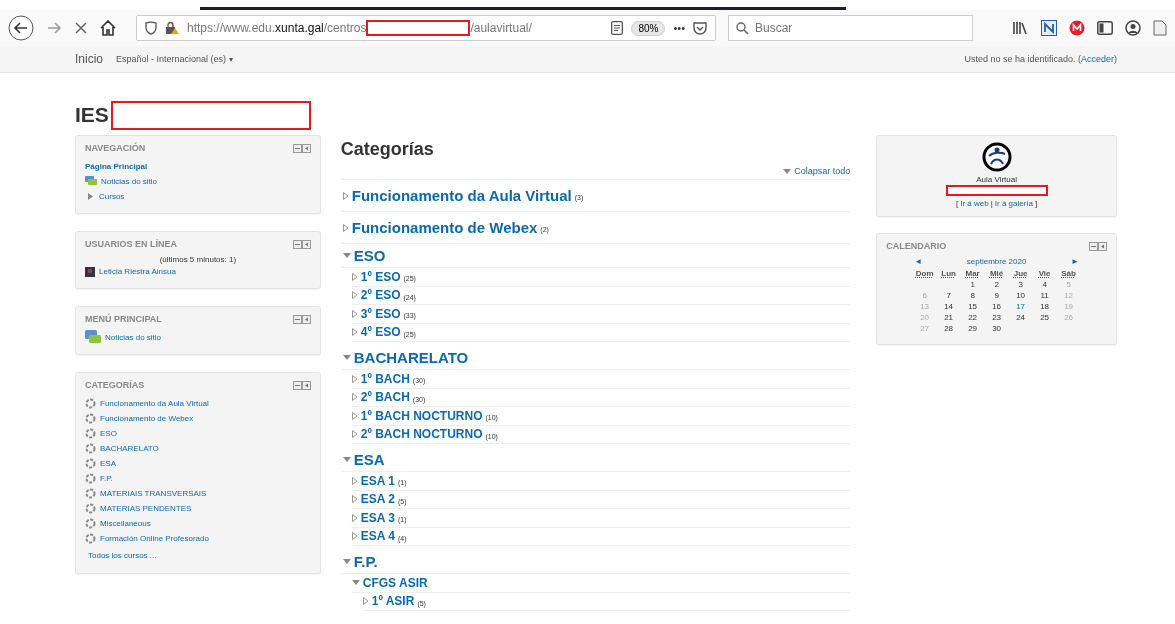  What do you see at coordinates (421, 415) in the screenshot?
I see `category-link: 1º BACH NOCTURNO` at bounding box center [421, 415].